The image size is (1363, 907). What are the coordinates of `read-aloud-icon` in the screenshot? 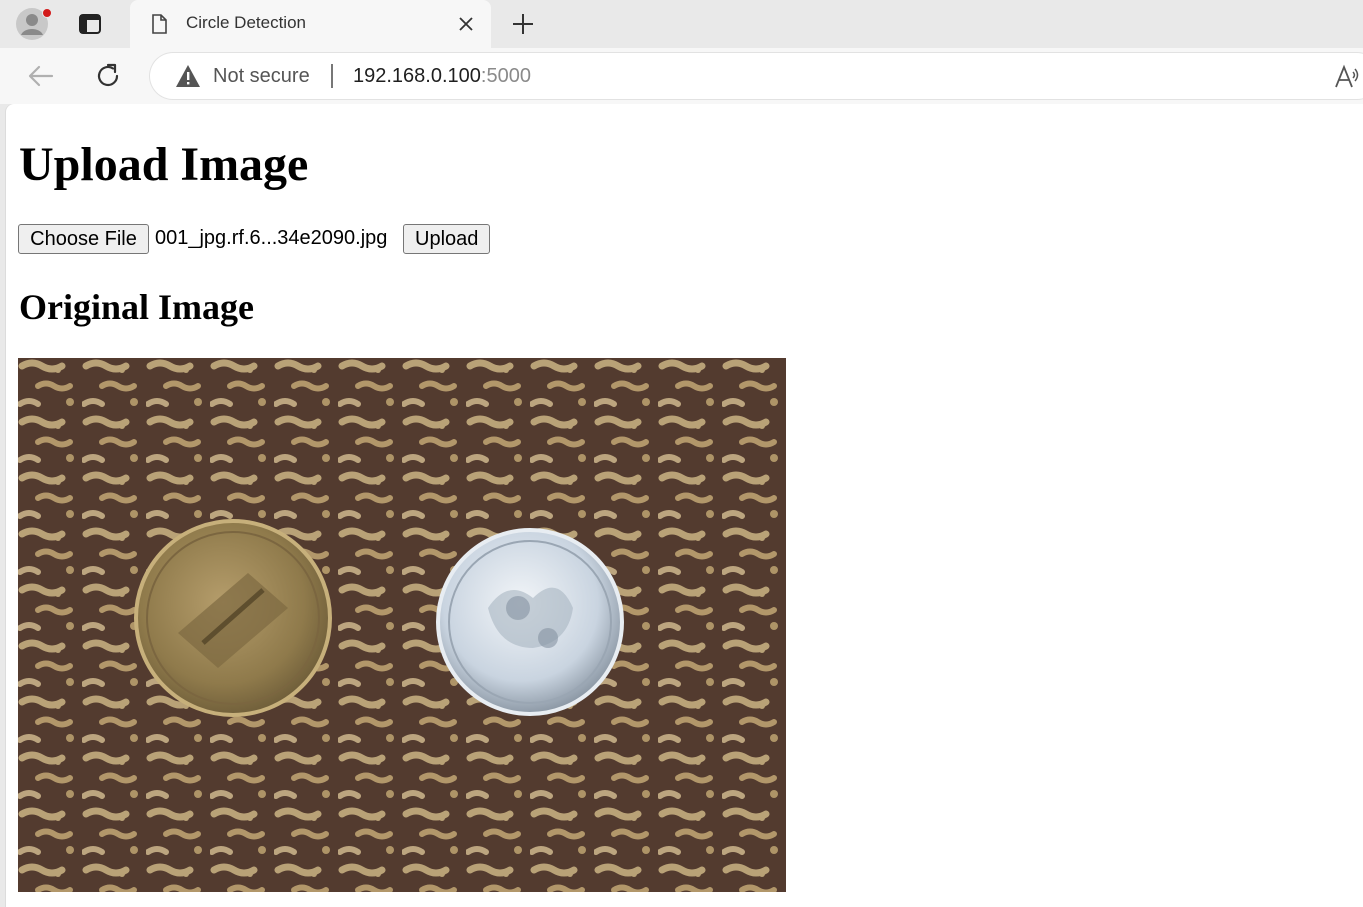 It's located at (1347, 77).